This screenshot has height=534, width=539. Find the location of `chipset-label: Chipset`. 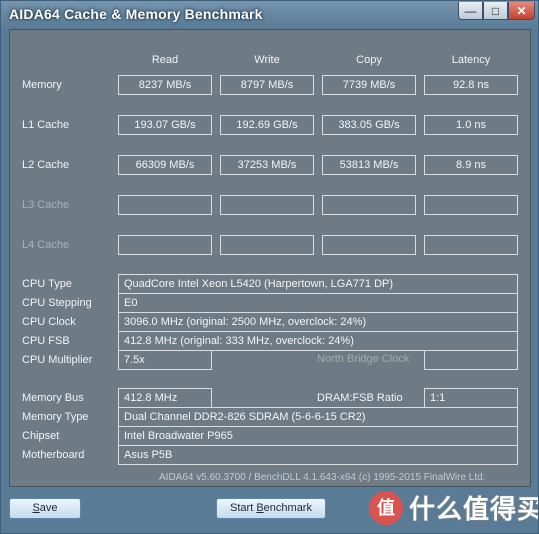

chipset-label: Chipset is located at coordinates (41, 436).